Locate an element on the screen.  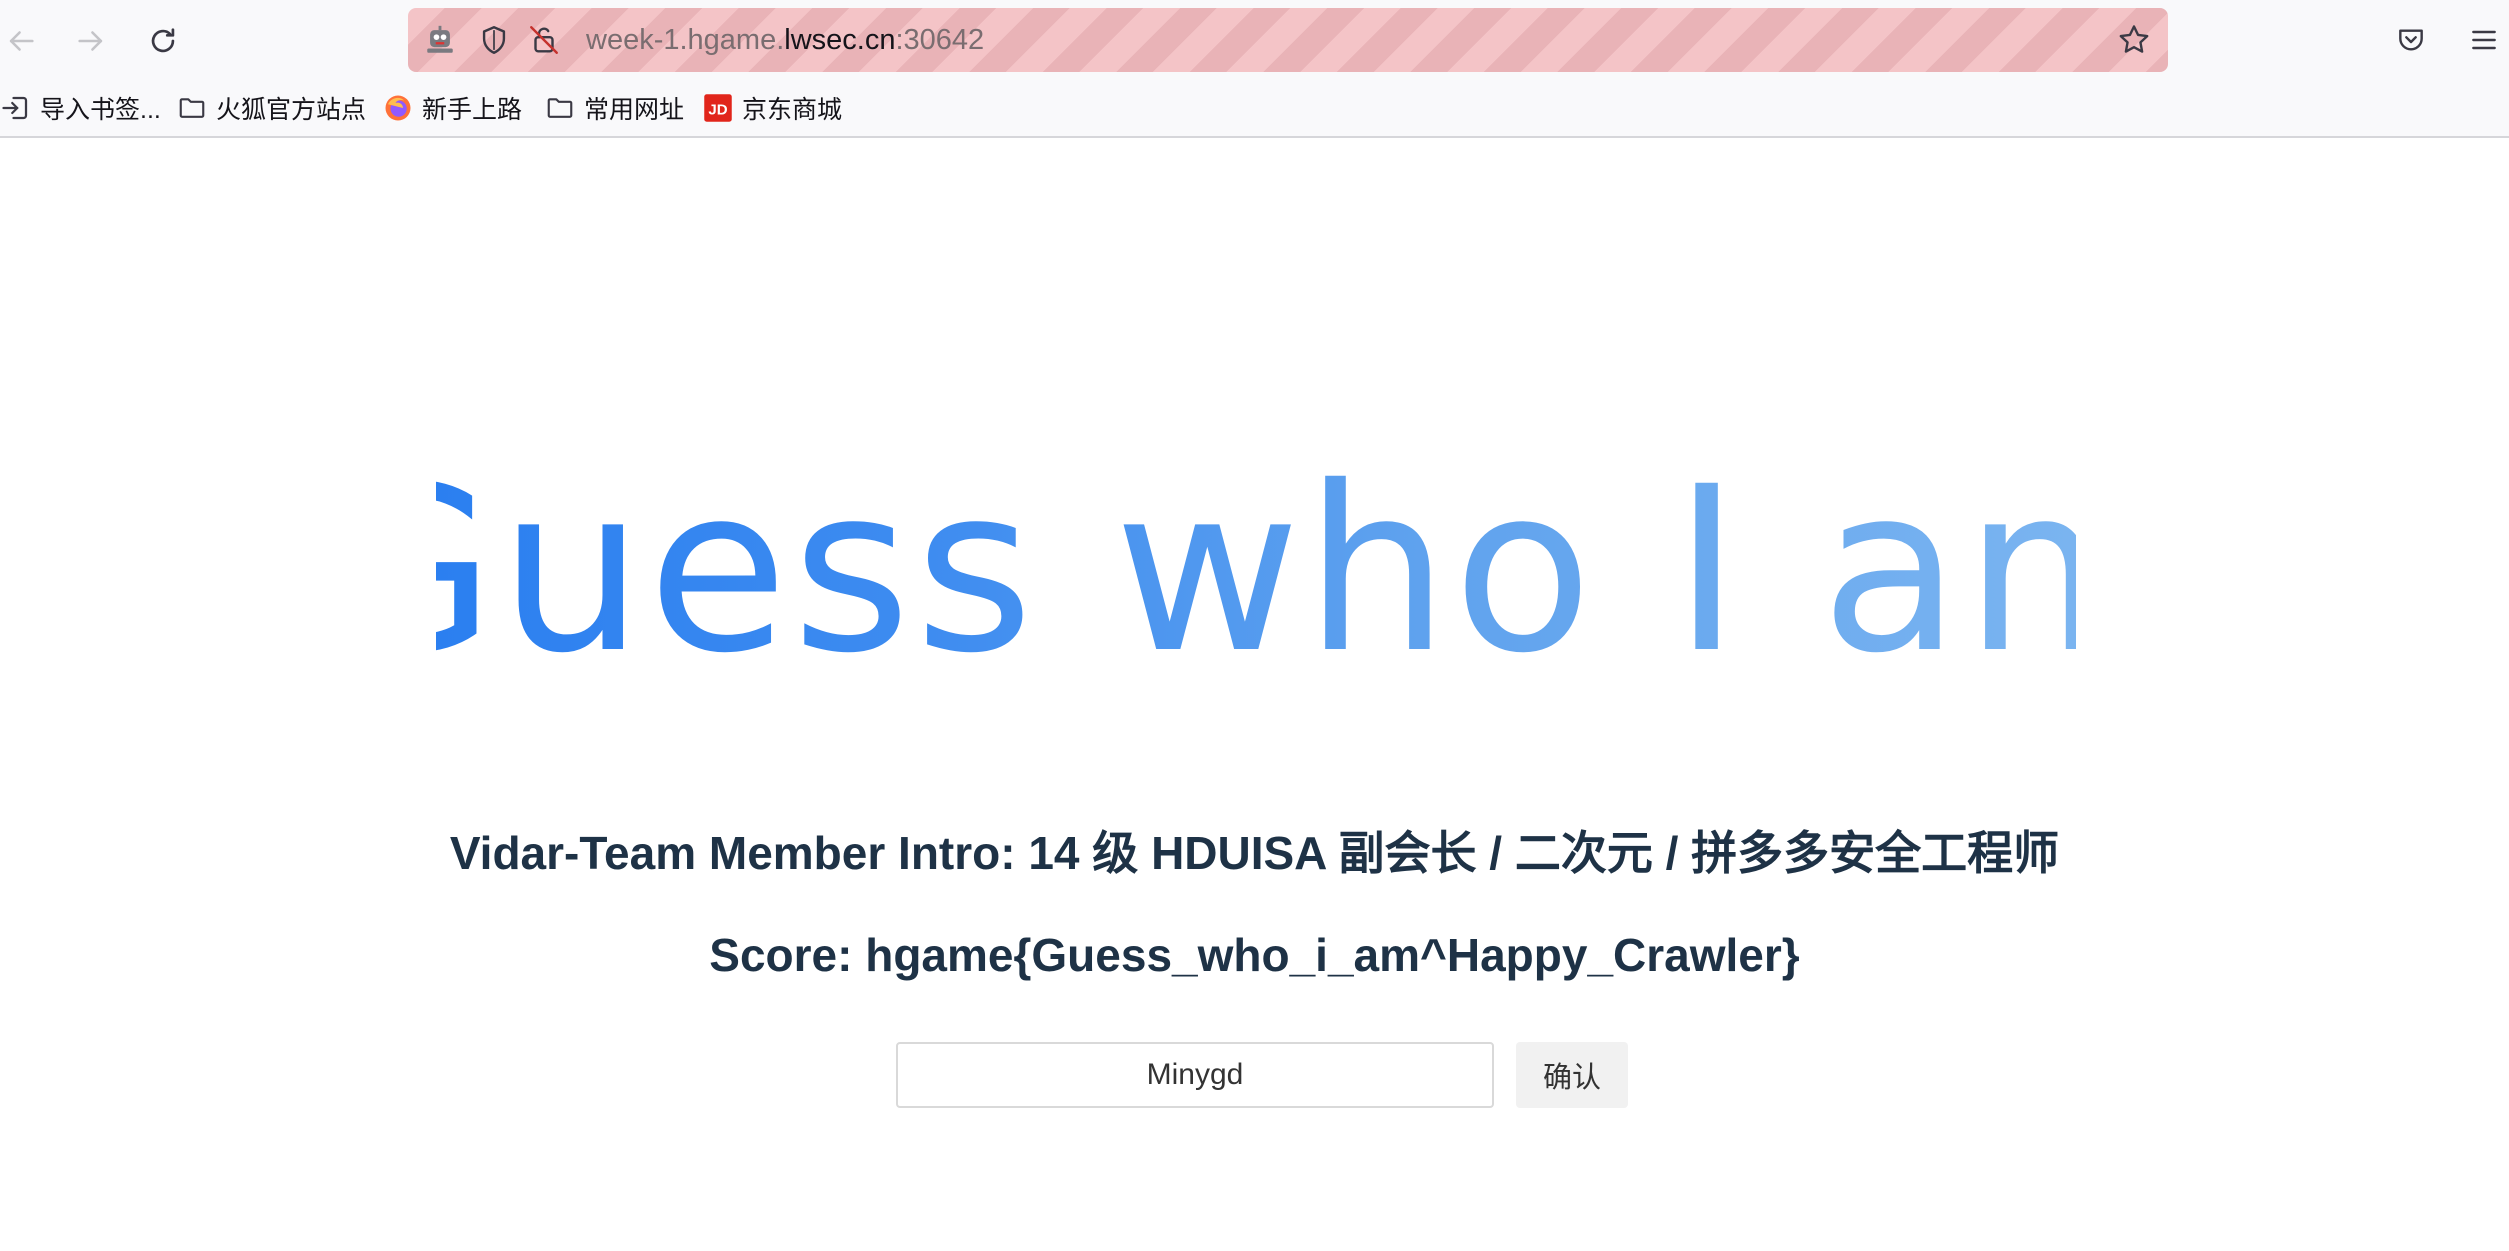
bookmark-label: 火狐官方站点 is located at coordinates (291, 110).